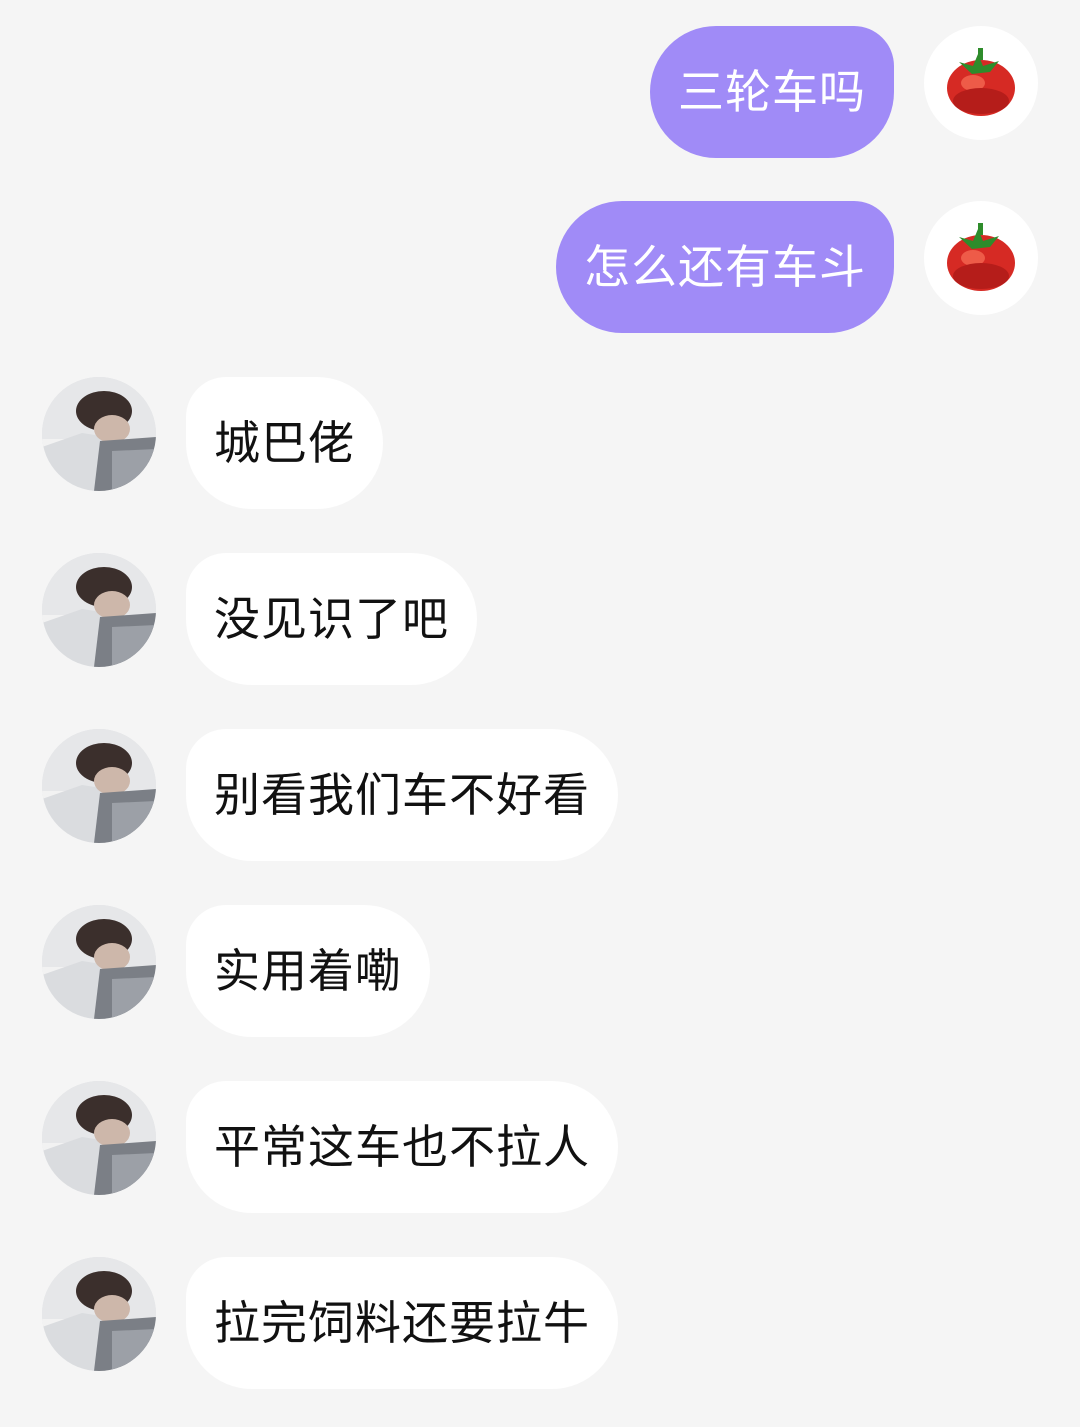 The width and height of the screenshot is (1080, 1427). I want to click on message-row-other: 平常这车也不拉人, so click(540, 1147).